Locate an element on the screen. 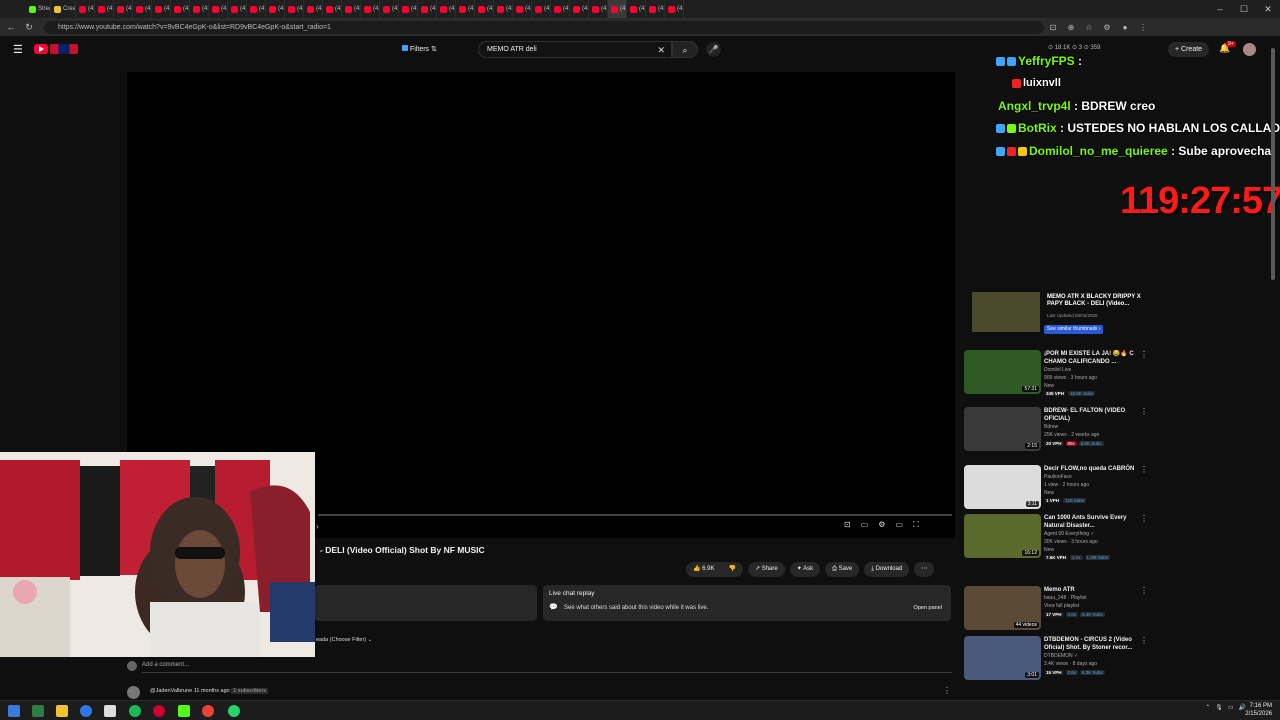 The image size is (1280, 720). recommendation-channel: Bdrew is located at coordinates (1051, 427).